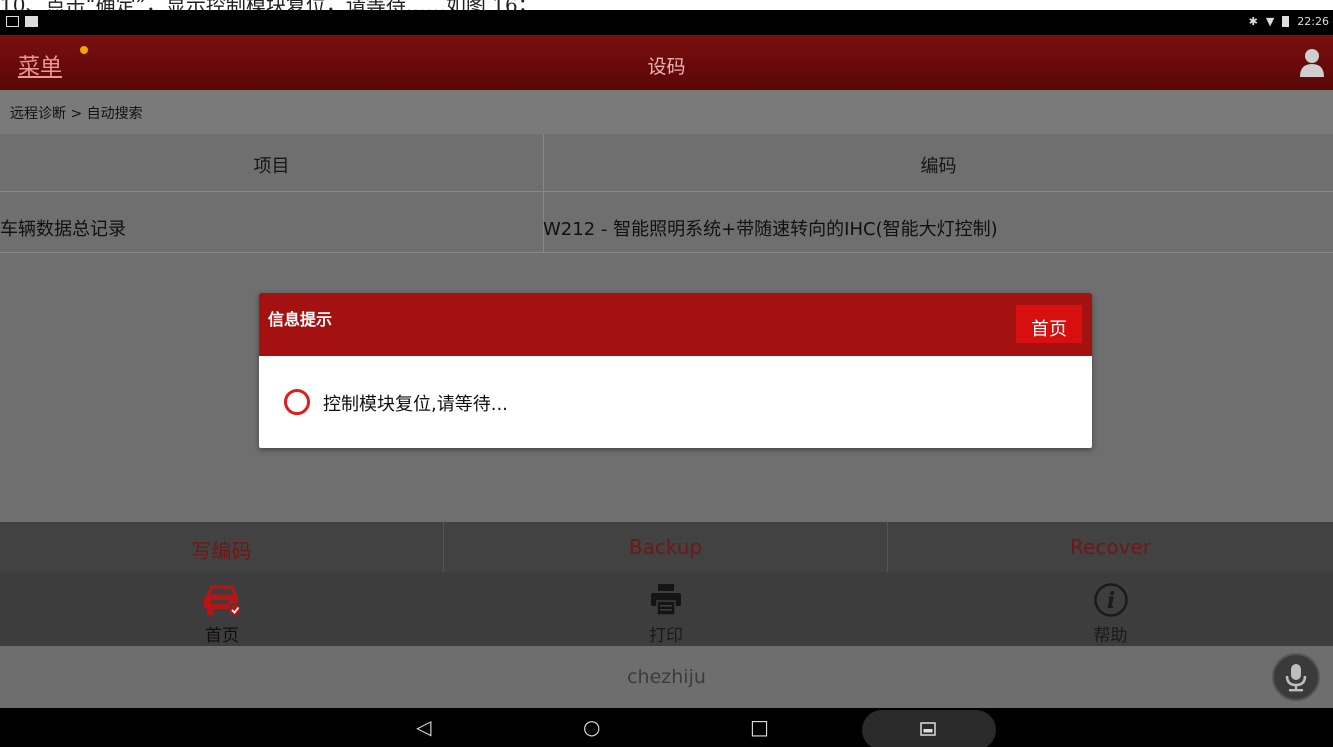 The image size is (1333, 747). Describe the element at coordinates (938, 166) in the screenshot. I see `column-header-code: 编码` at that location.